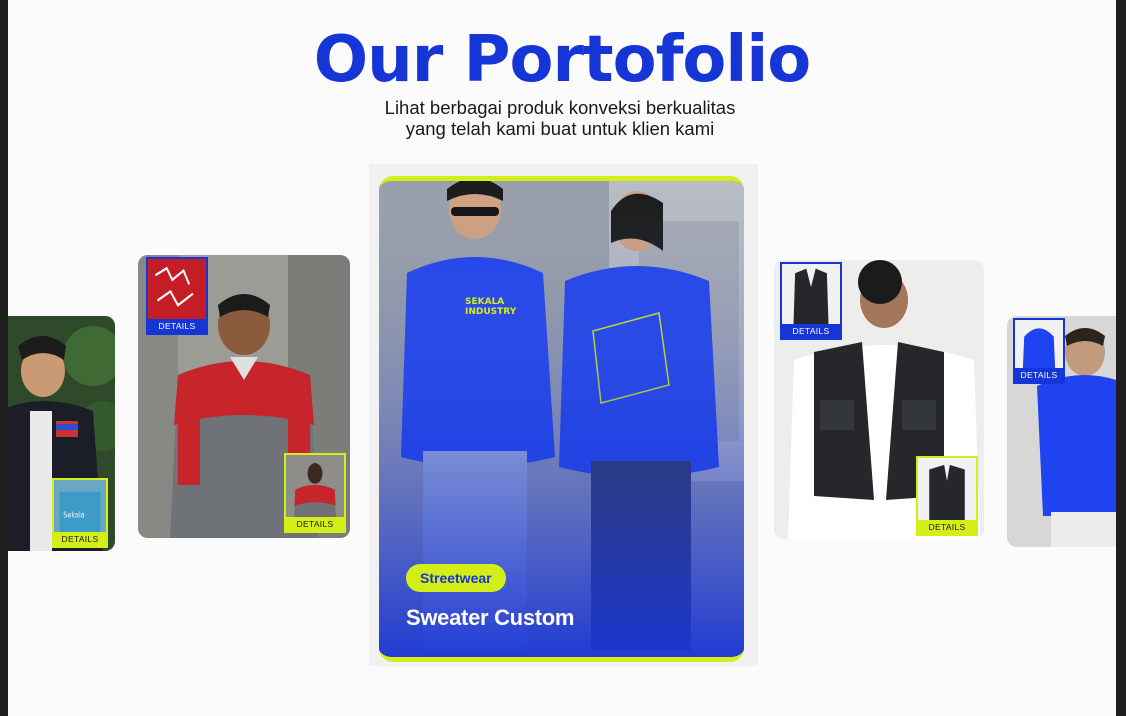 The width and height of the screenshot is (1126, 716). What do you see at coordinates (73, 515) in the screenshot?
I see `svg-text: Sekala` at bounding box center [73, 515].